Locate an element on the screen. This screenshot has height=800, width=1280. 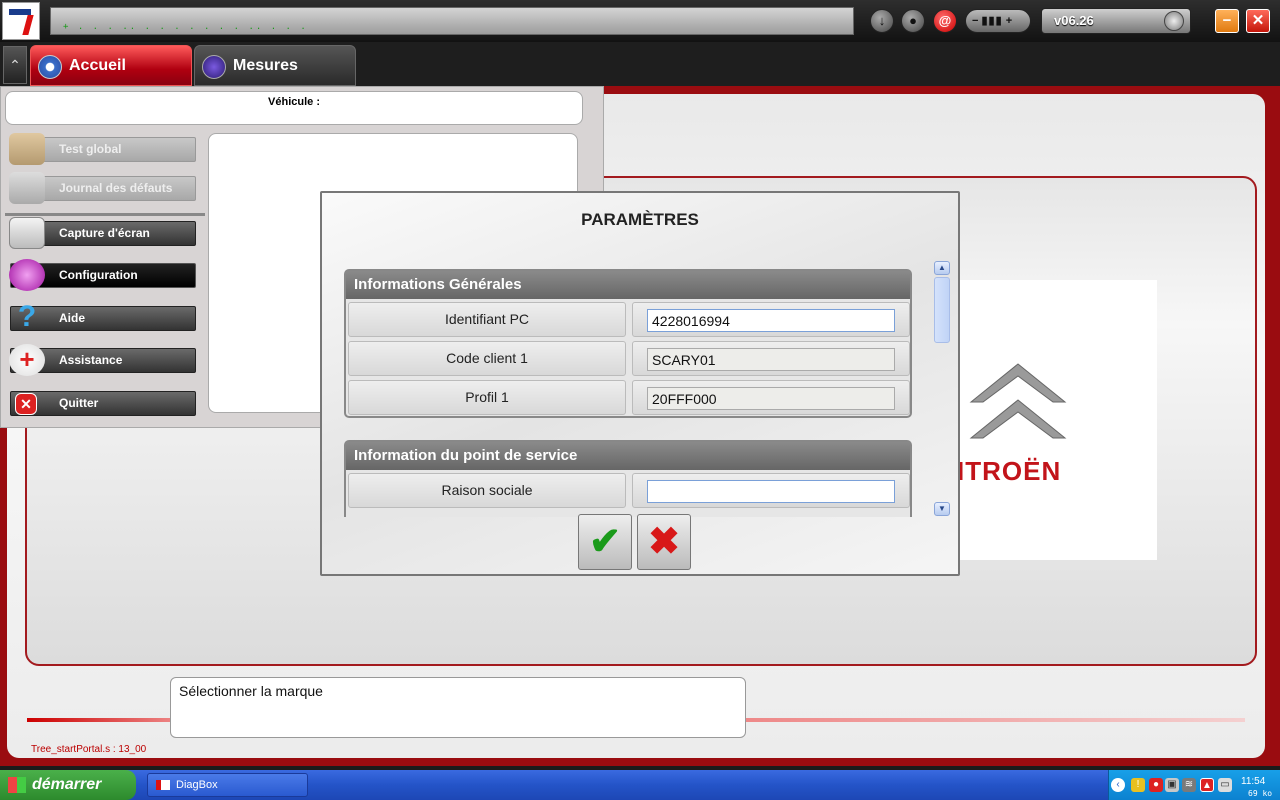
field-label: Raison sociale is located at coordinates (487, 490).